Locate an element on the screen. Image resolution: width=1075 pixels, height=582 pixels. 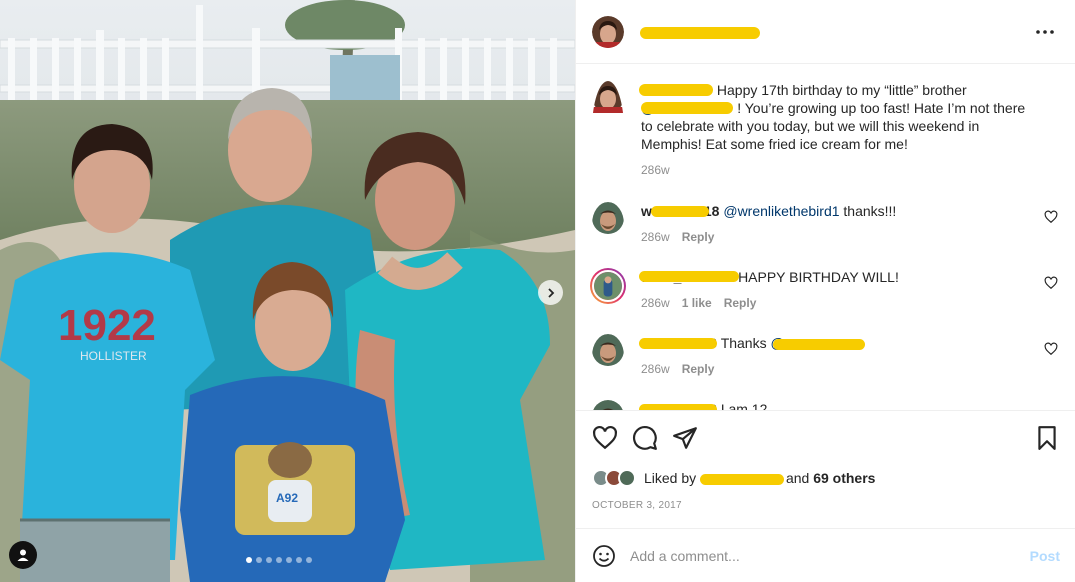
comment-text: thanks!!! is located at coordinates (870, 211).